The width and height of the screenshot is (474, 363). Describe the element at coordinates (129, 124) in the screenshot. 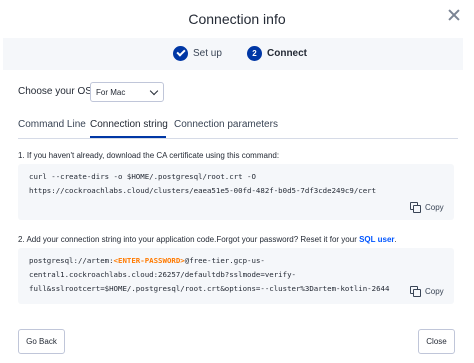

I see `tab-connection-string: Connection string` at that location.